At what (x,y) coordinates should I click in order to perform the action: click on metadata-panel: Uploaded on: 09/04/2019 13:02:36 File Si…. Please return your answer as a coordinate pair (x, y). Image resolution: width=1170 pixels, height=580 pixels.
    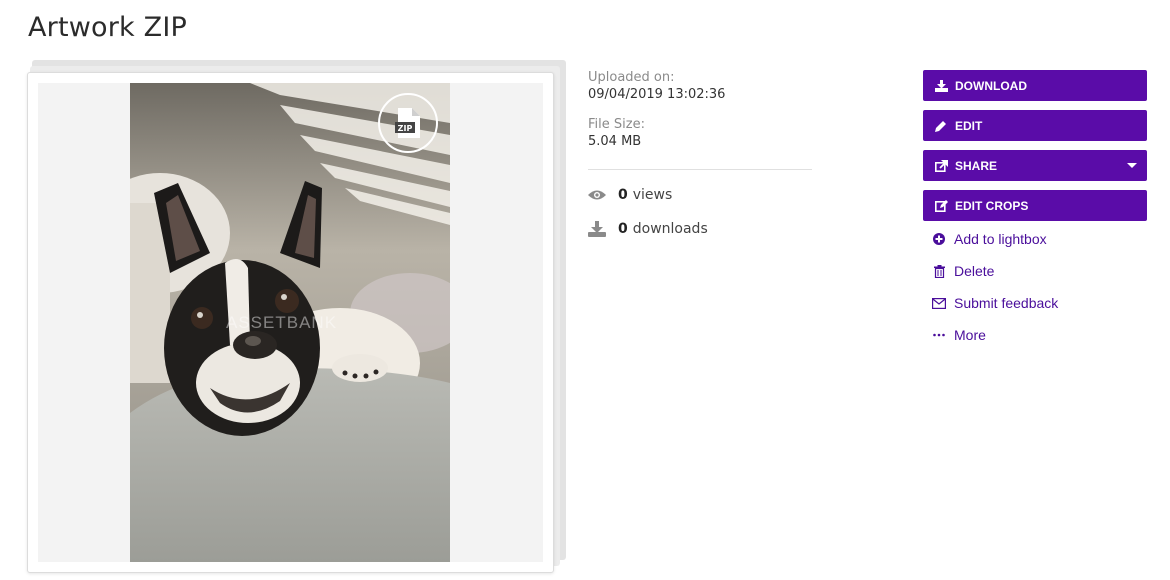
    Looking at the image, I should click on (700, 116).